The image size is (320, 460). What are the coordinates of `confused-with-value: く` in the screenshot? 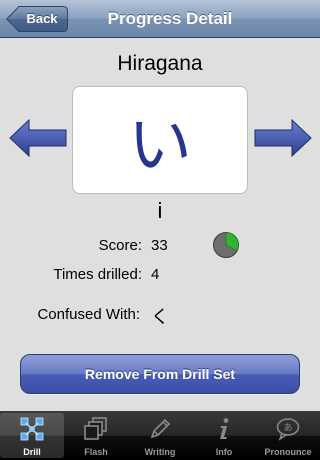 It's located at (160, 316).